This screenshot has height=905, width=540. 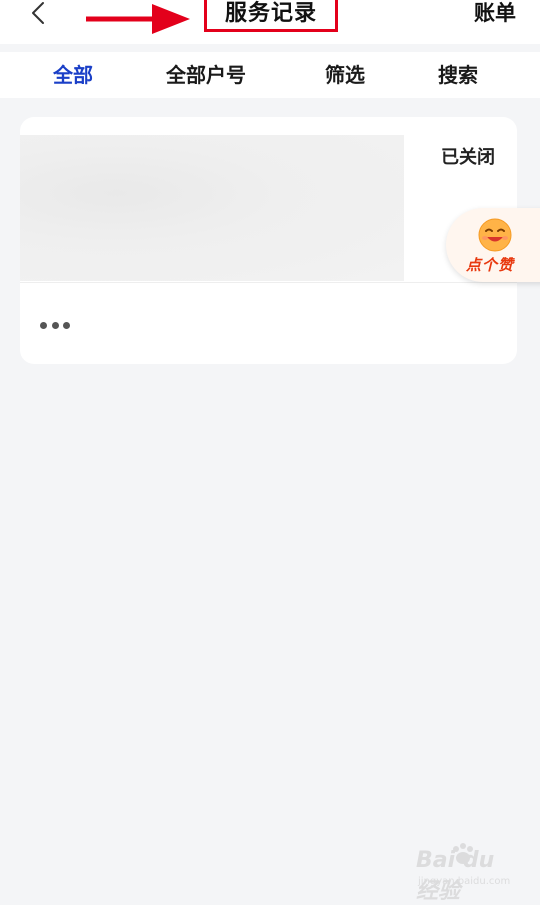 I want to click on like-floating-button: 点个赞, so click(x=493, y=245).